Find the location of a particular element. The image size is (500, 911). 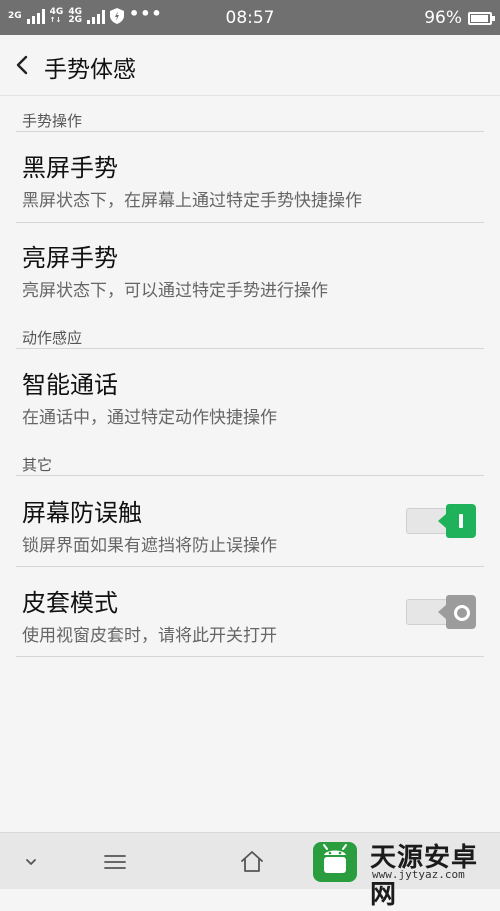

cover-mode-toggle is located at coordinates (441, 612).